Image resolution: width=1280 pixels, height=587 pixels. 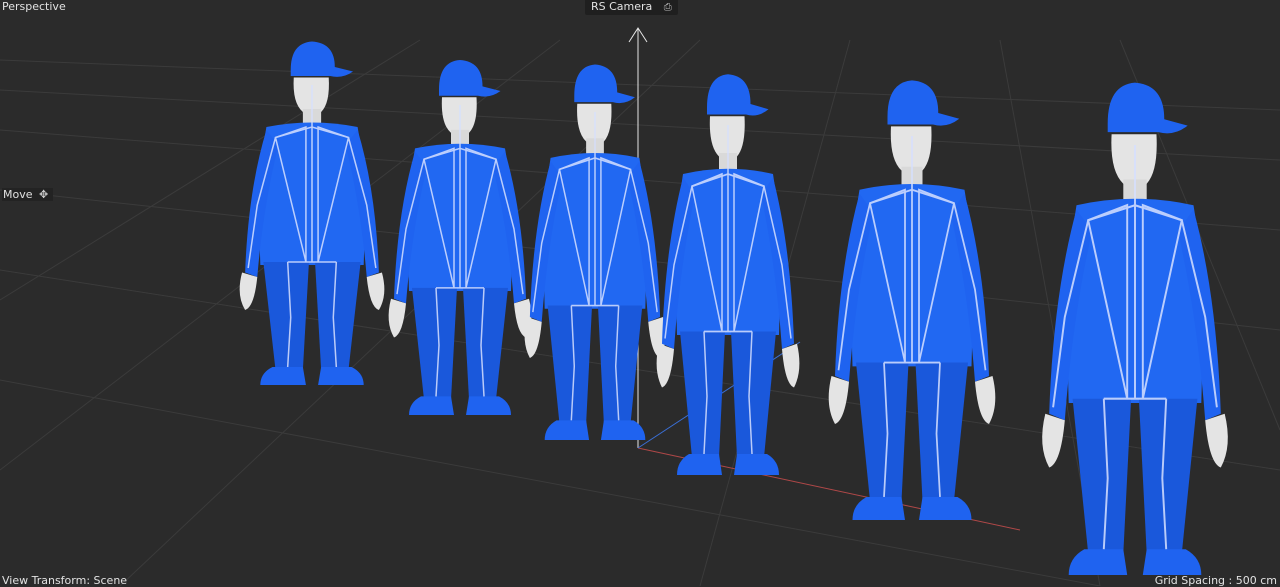 What do you see at coordinates (668, 7) in the screenshot?
I see `camera-icon: ⎙` at bounding box center [668, 7].